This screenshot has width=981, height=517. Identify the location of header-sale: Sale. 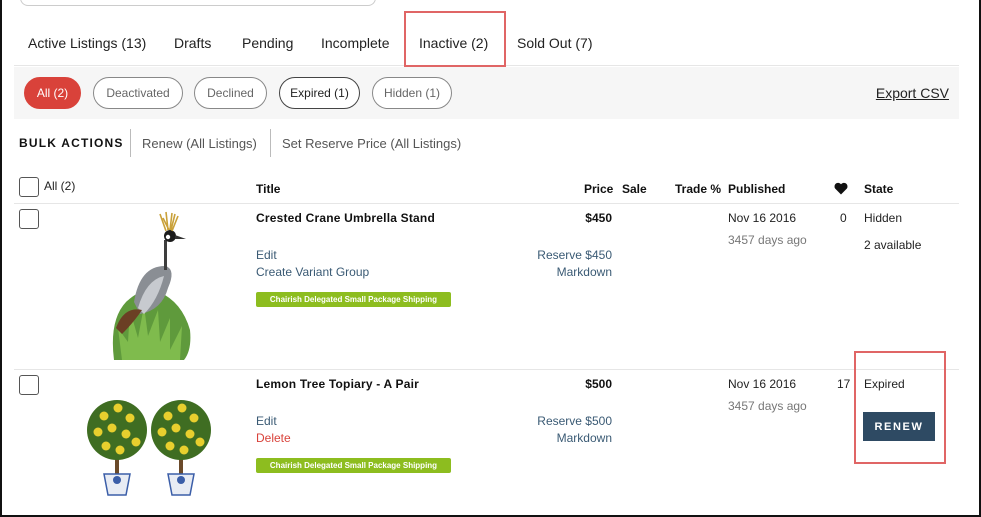
(634, 189).